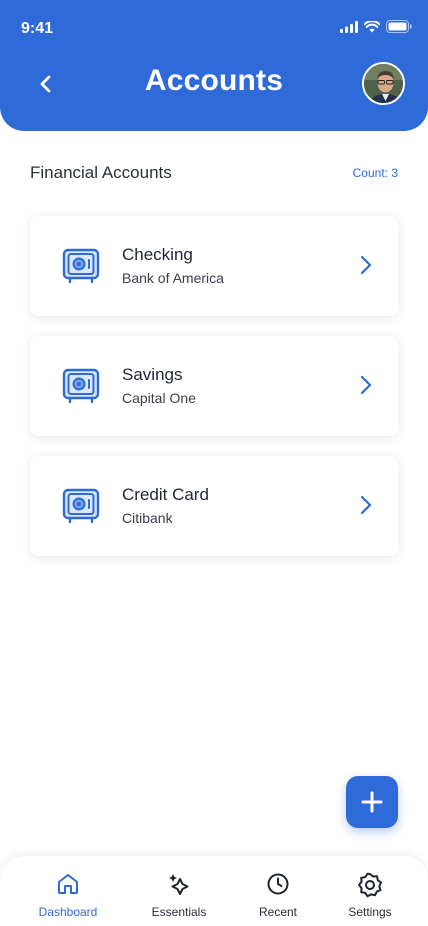 This screenshot has width=428, height=926. What do you see at coordinates (101, 172) in the screenshot?
I see `section-title: Financial Accounts` at bounding box center [101, 172].